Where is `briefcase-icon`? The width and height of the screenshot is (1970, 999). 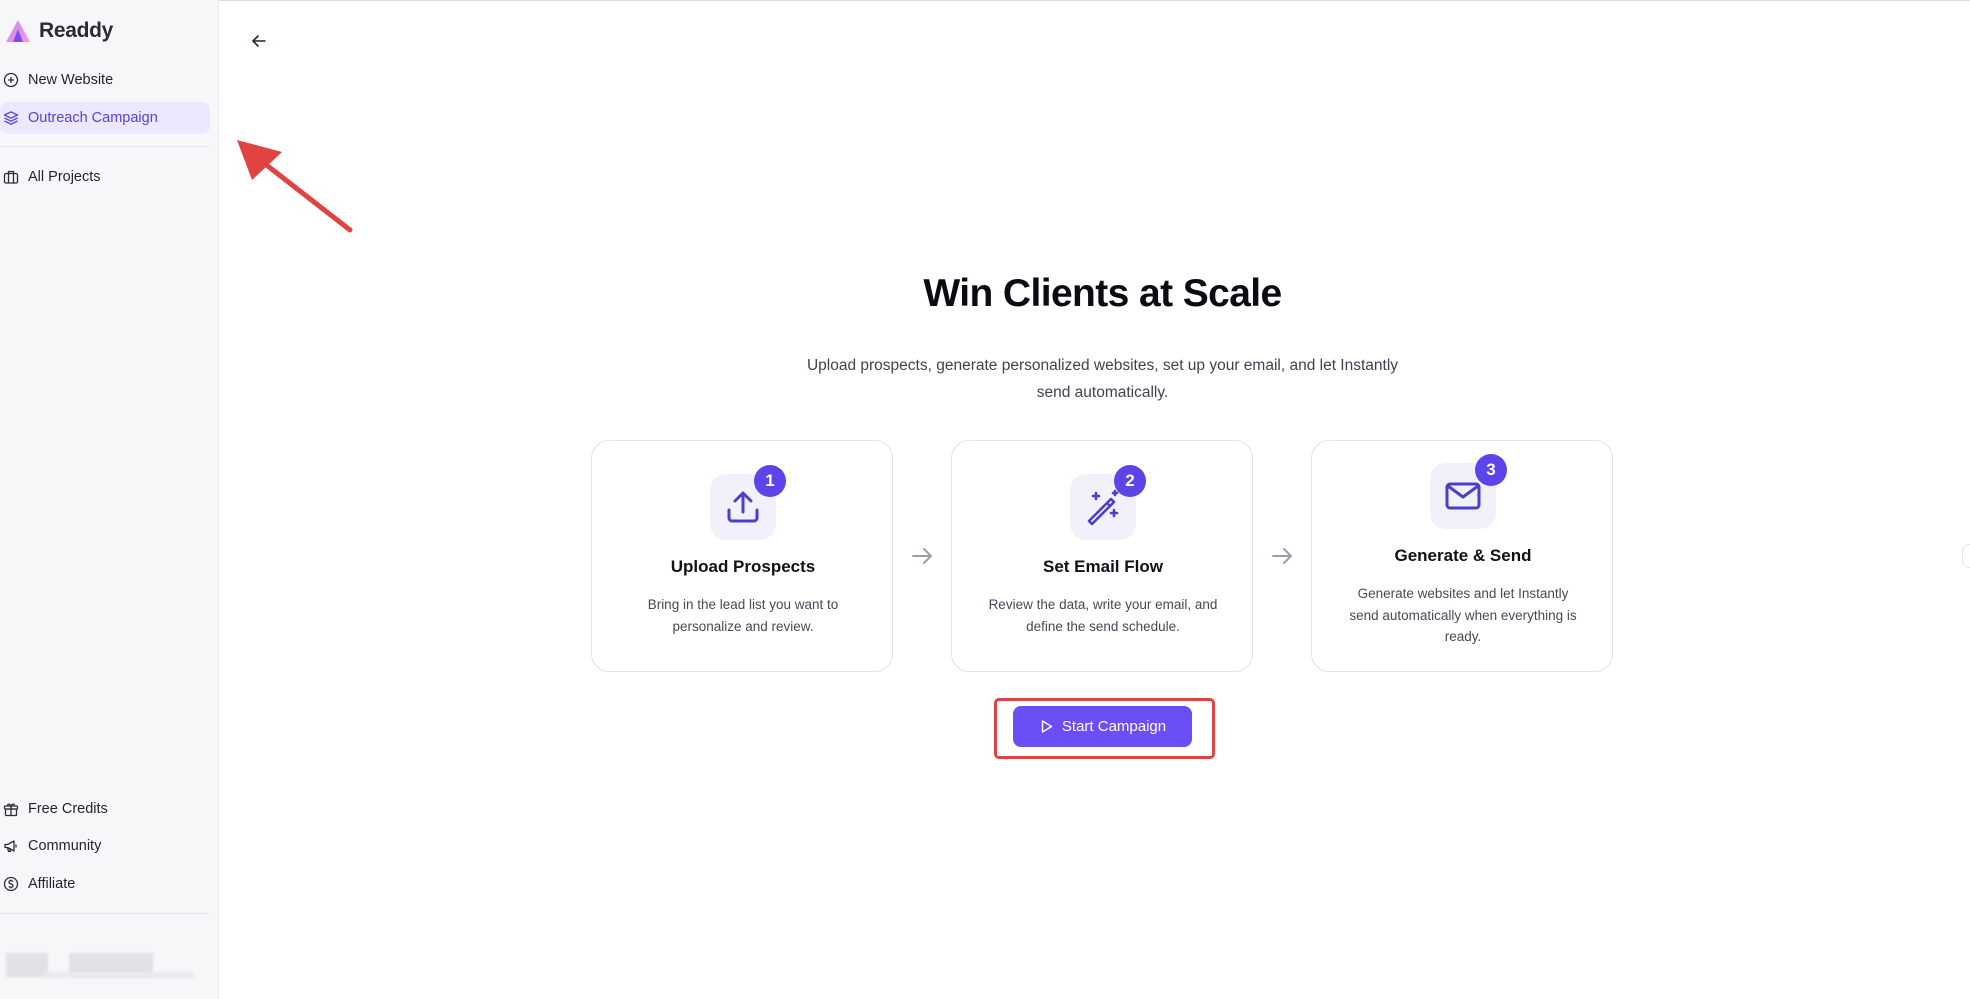 briefcase-icon is located at coordinates (11, 177).